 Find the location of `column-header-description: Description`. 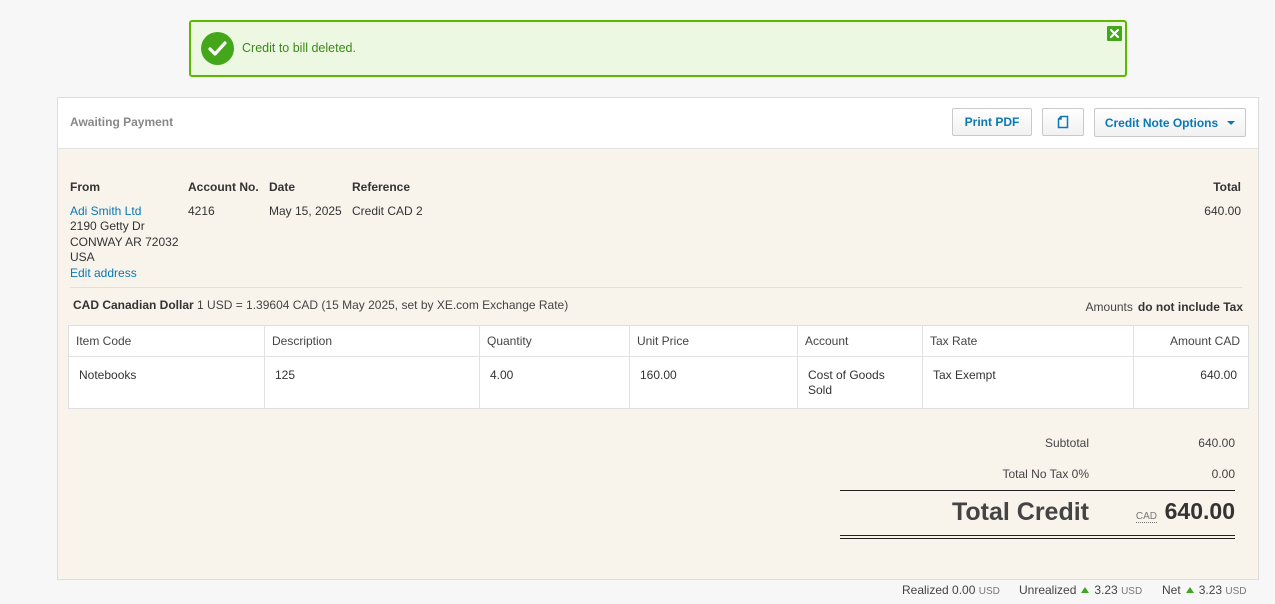

column-header-description: Description is located at coordinates (302, 341).